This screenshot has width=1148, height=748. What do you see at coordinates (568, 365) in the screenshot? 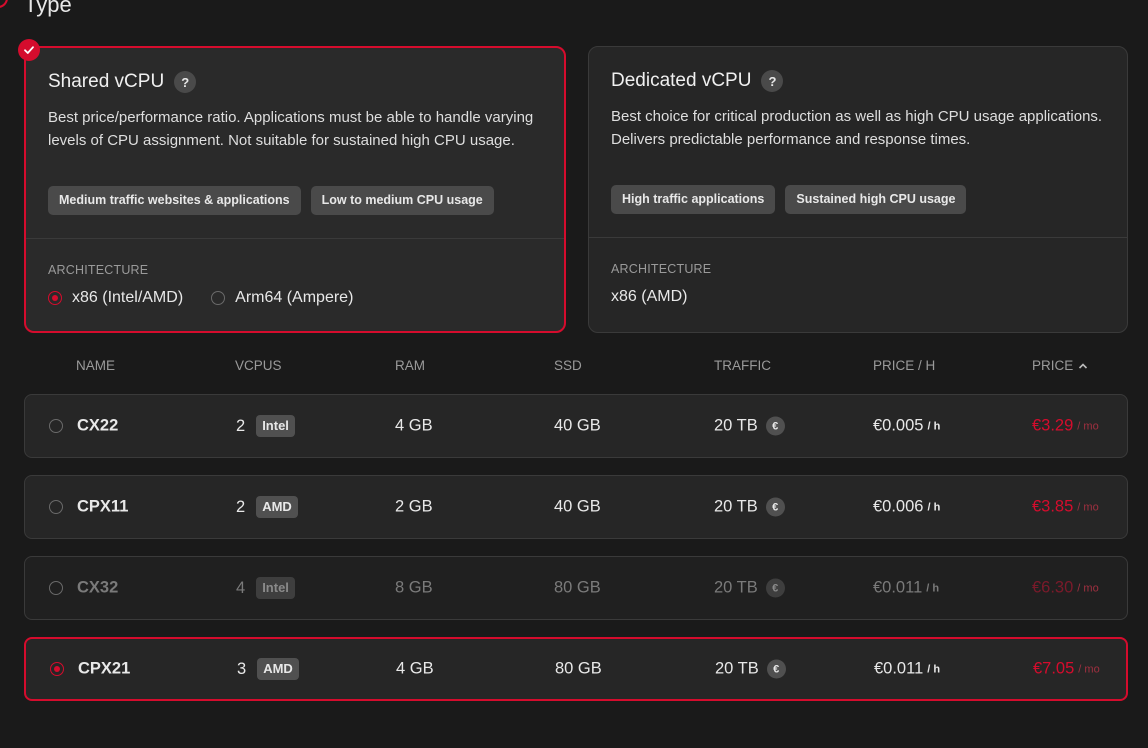
I see `column-header-ssd: SSD` at bounding box center [568, 365].